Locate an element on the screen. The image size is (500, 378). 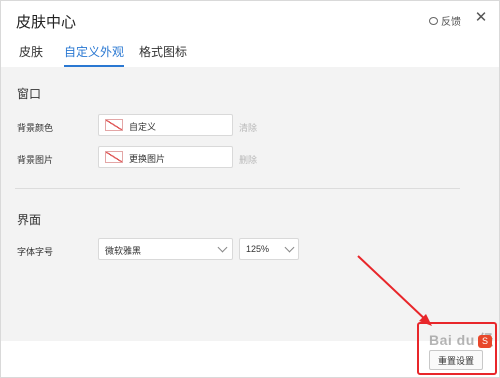
font-scale-select: 125% is located at coordinates (269, 249).